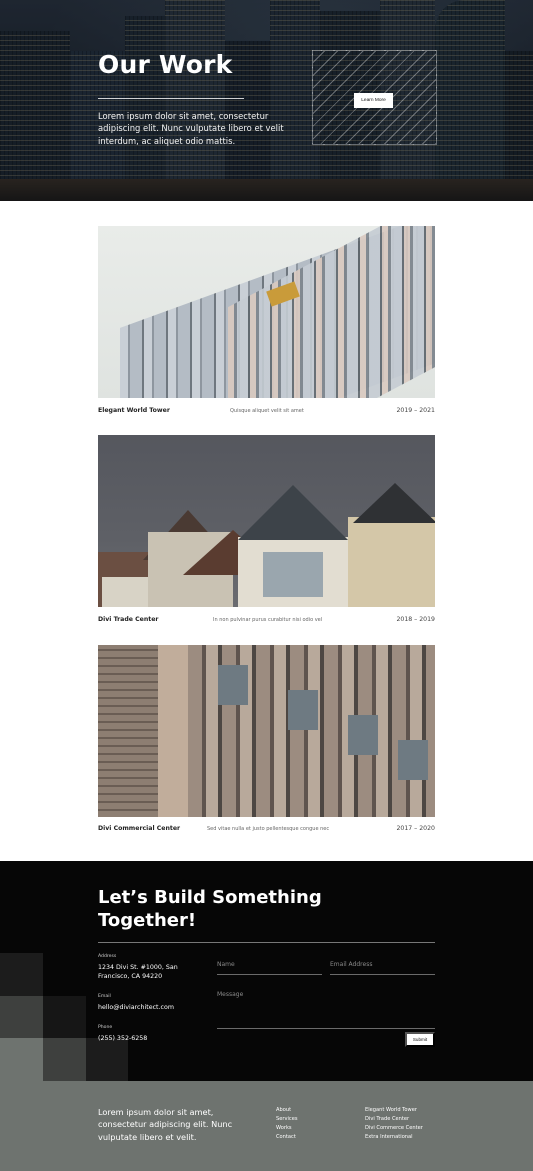  What do you see at coordinates (326, 1009) in the screenshot?
I see `message-field: Message` at bounding box center [326, 1009].